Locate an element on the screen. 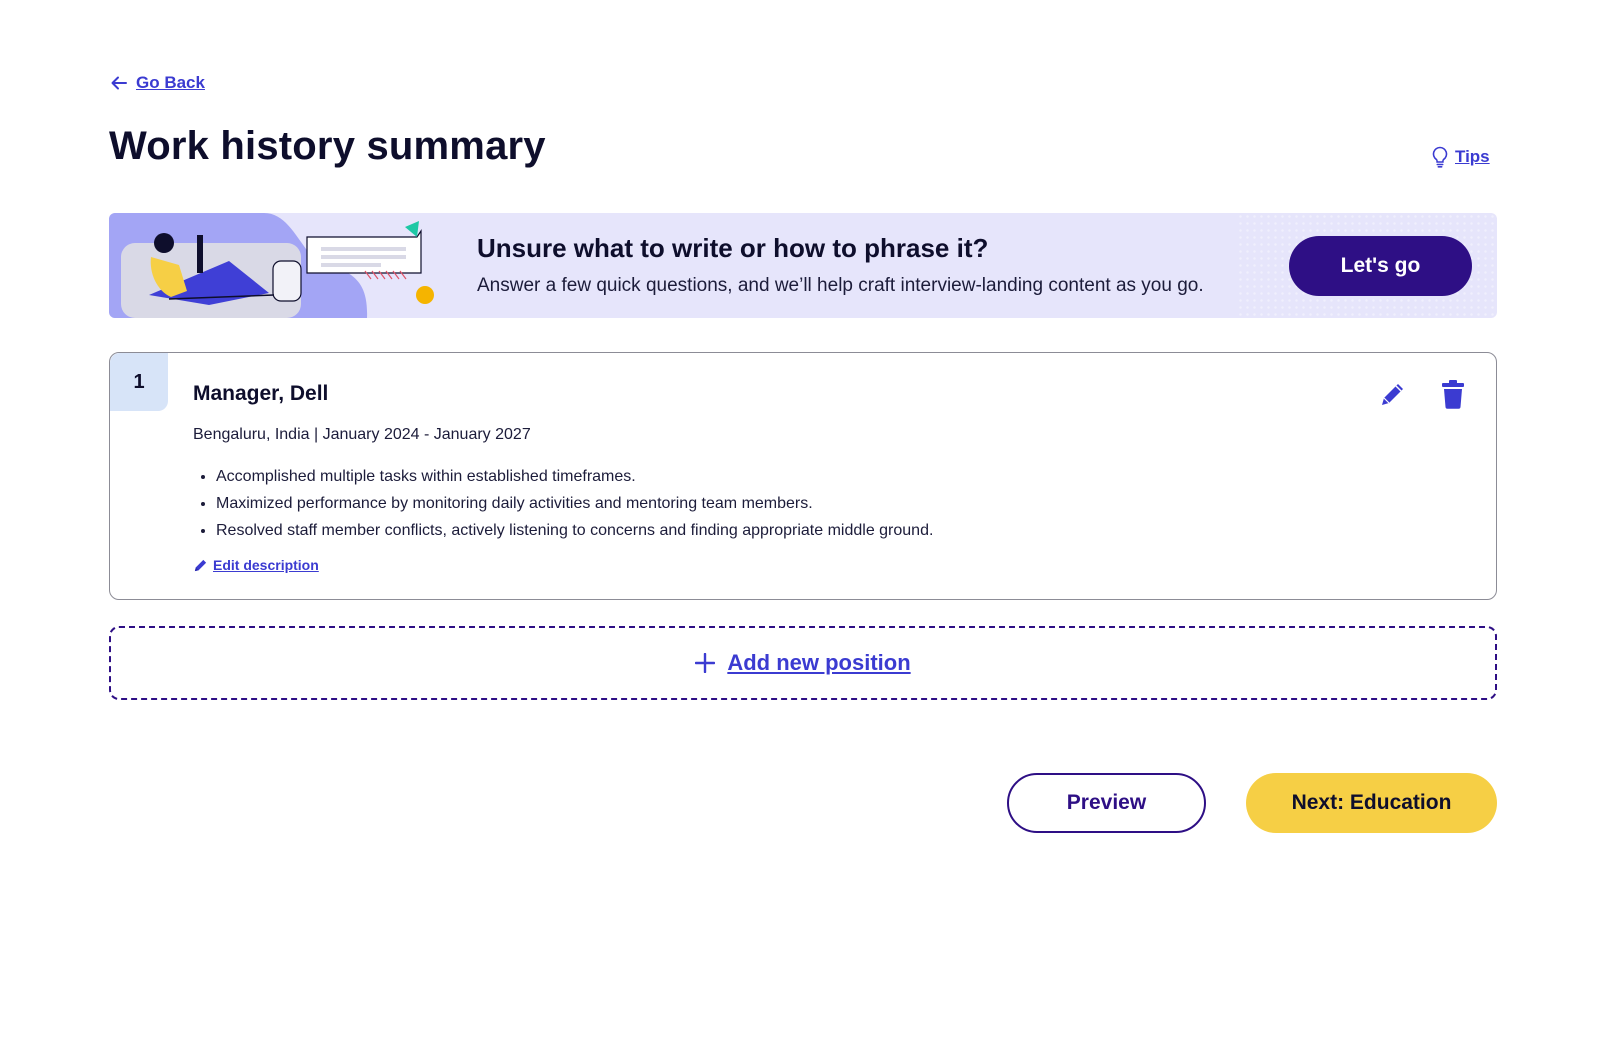 Image resolution: width=1605 pixels, height=1040 pixels. preview-button: Preview is located at coordinates (1106, 803).